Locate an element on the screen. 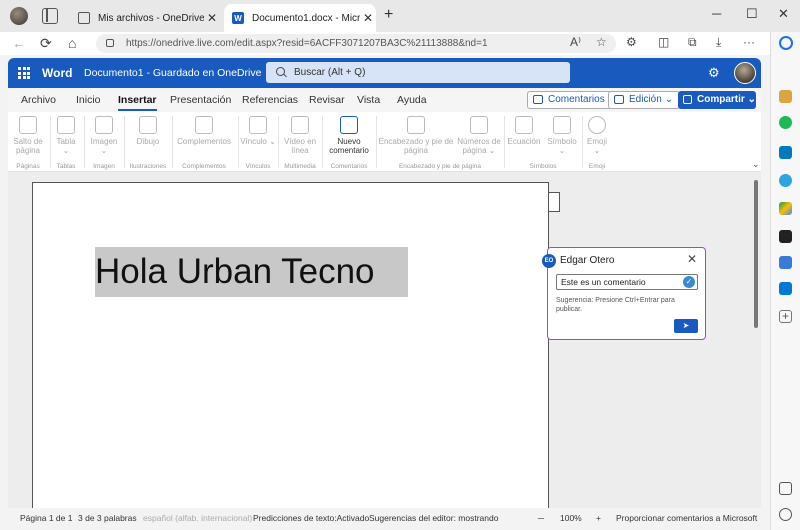  read-aloud-icon: A⁾ is located at coordinates (575, 42).